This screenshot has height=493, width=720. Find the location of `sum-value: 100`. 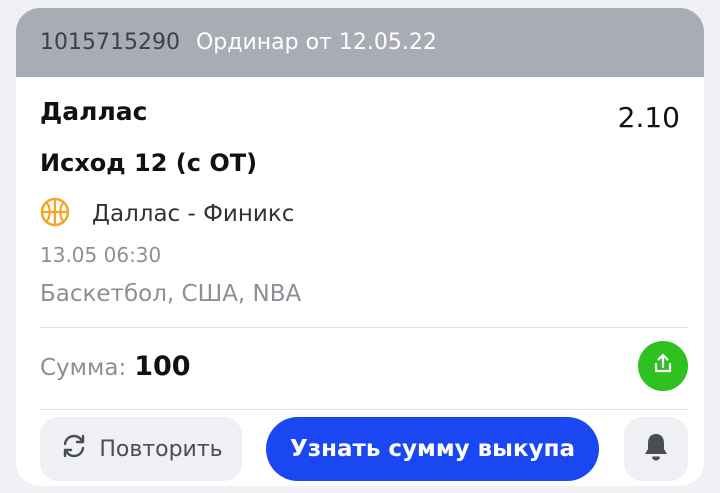

sum-value: 100 is located at coordinates (162, 366).